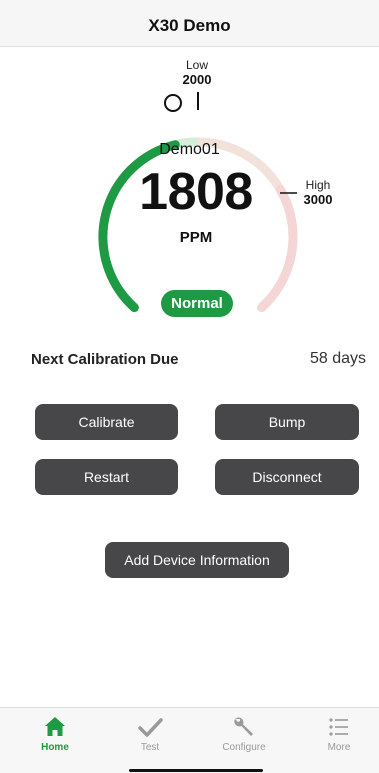 This screenshot has height=773, width=379. I want to click on tab-home-label: Home, so click(55, 747).